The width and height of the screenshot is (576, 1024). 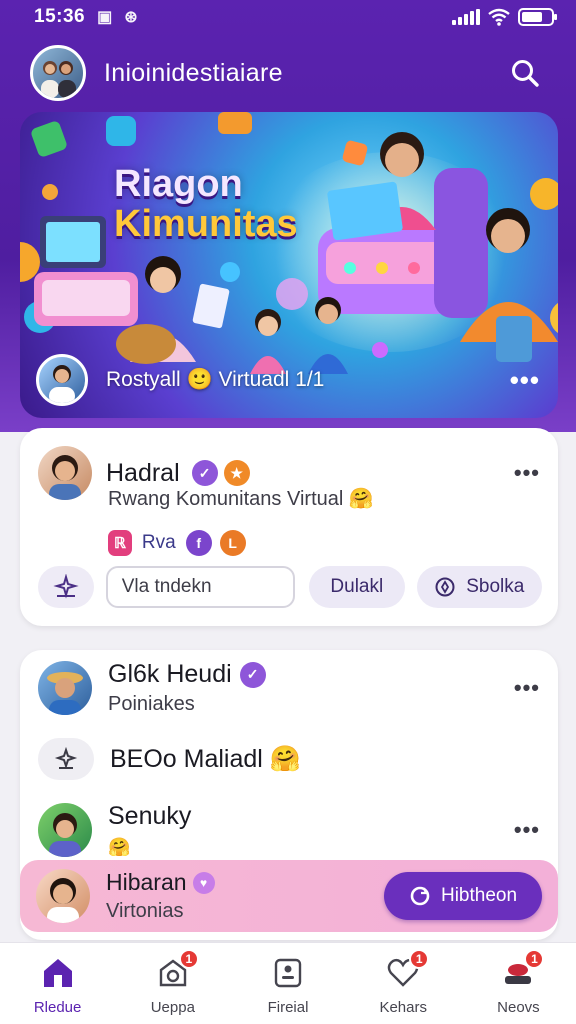 I want to click on media-icon: ▣, so click(x=105, y=17).